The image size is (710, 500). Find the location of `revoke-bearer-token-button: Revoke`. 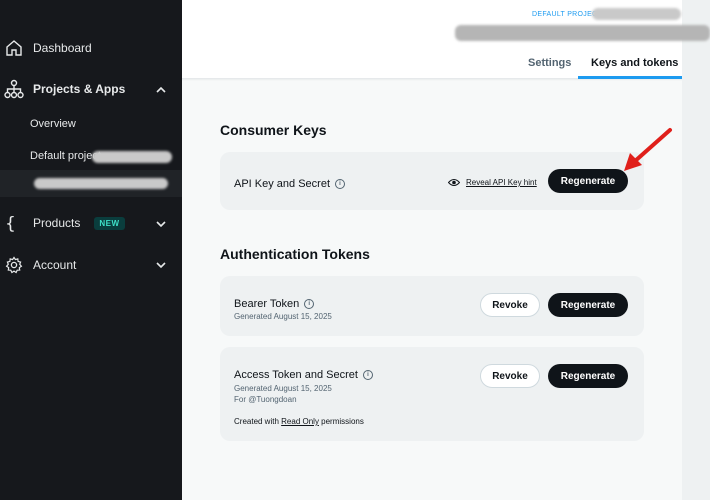

revoke-bearer-token-button: Revoke is located at coordinates (510, 305).